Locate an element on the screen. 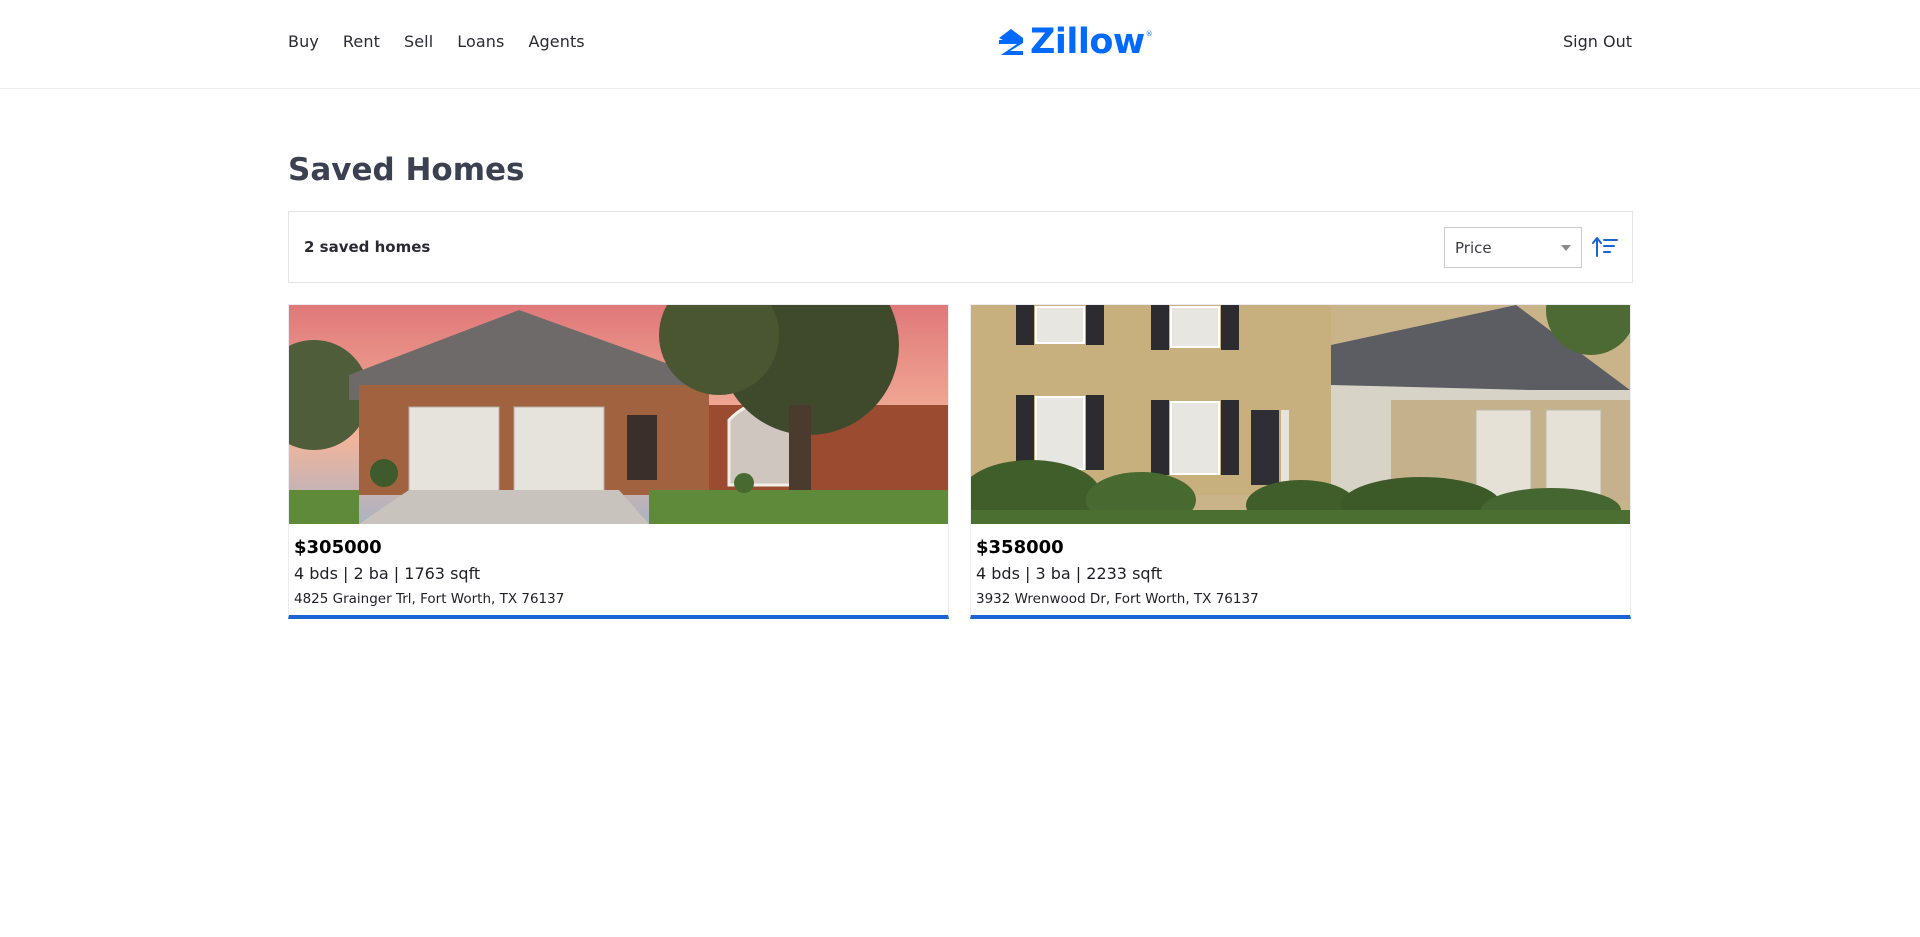  home-address: 3932 Wrenwood Dr, Fort Worth, TX 76137 is located at coordinates (1117, 599).